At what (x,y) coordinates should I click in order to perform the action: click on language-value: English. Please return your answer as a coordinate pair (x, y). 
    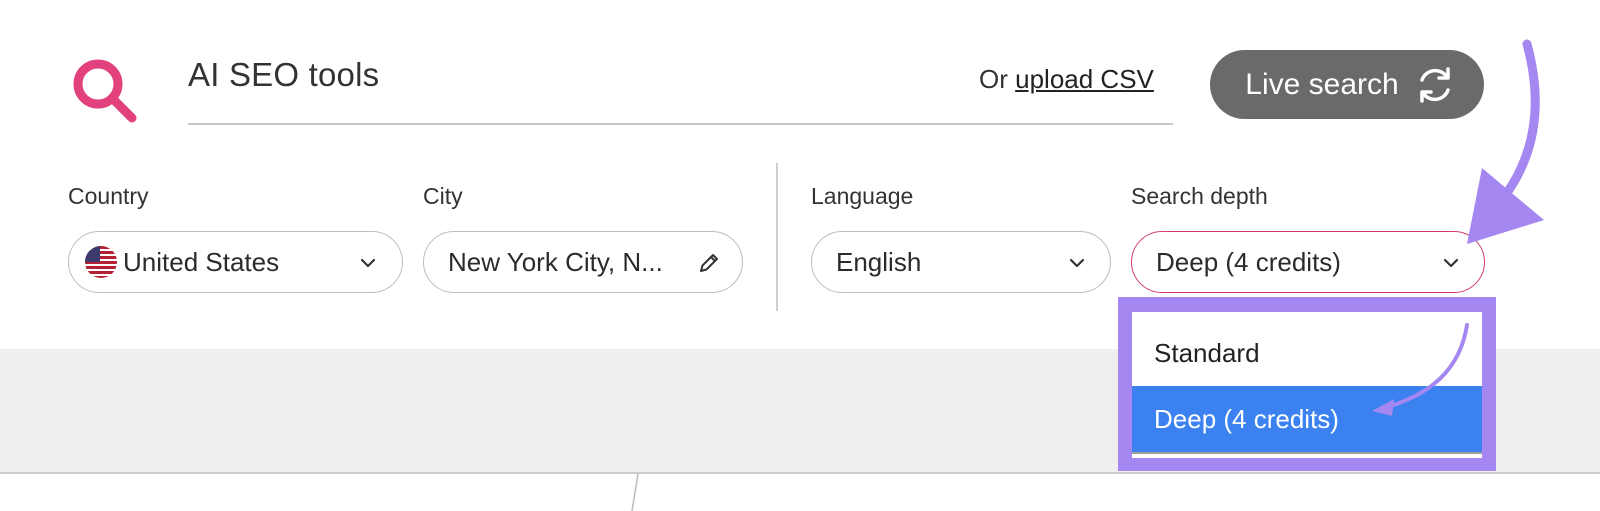
    Looking at the image, I should click on (879, 261).